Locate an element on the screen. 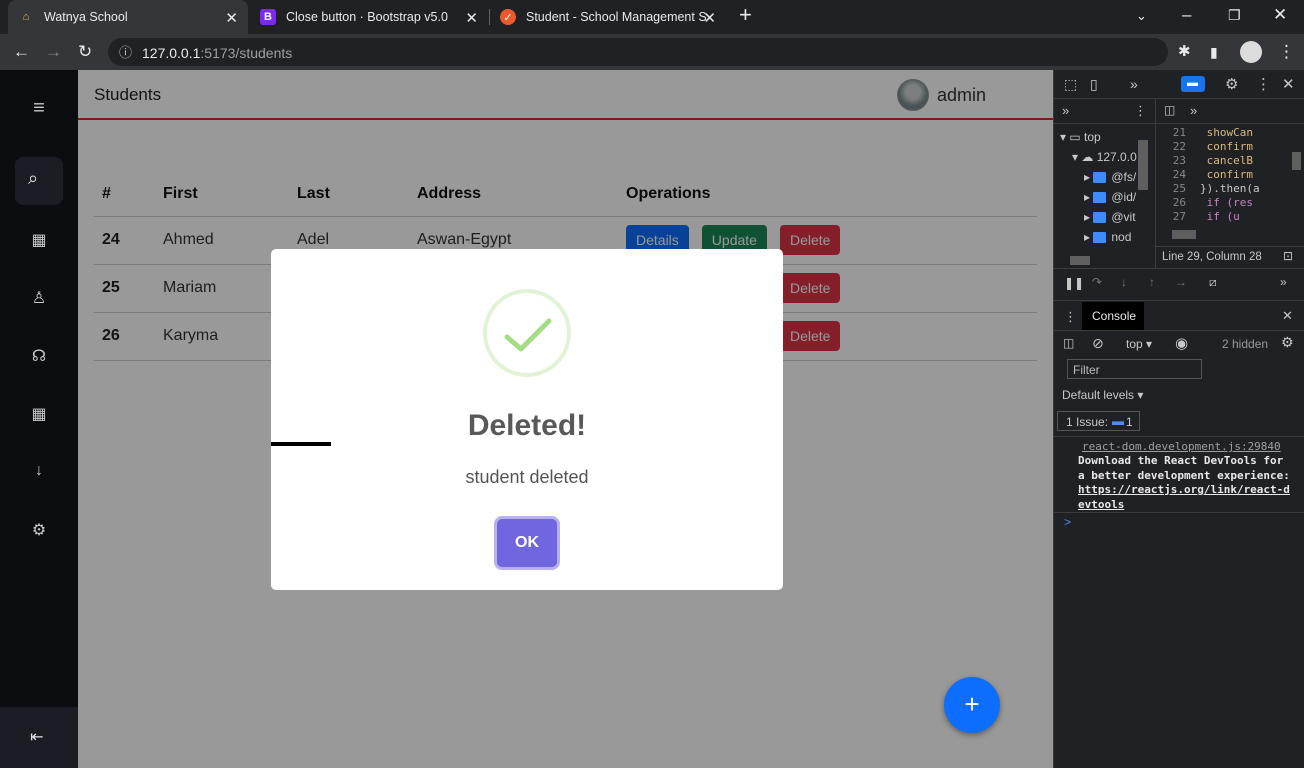  levels-label: Default levels is located at coordinates (1098, 395).